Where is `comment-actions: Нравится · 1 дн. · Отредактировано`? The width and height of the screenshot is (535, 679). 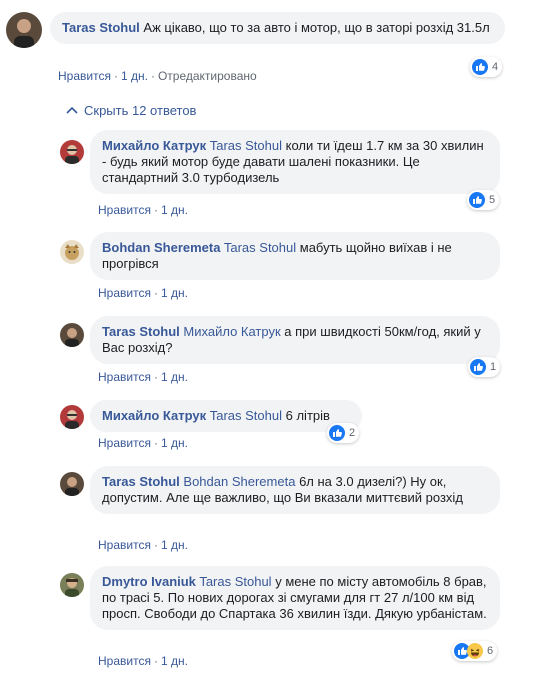 comment-actions: Нравится · 1 дн. · Отредактировано is located at coordinates (157, 76).